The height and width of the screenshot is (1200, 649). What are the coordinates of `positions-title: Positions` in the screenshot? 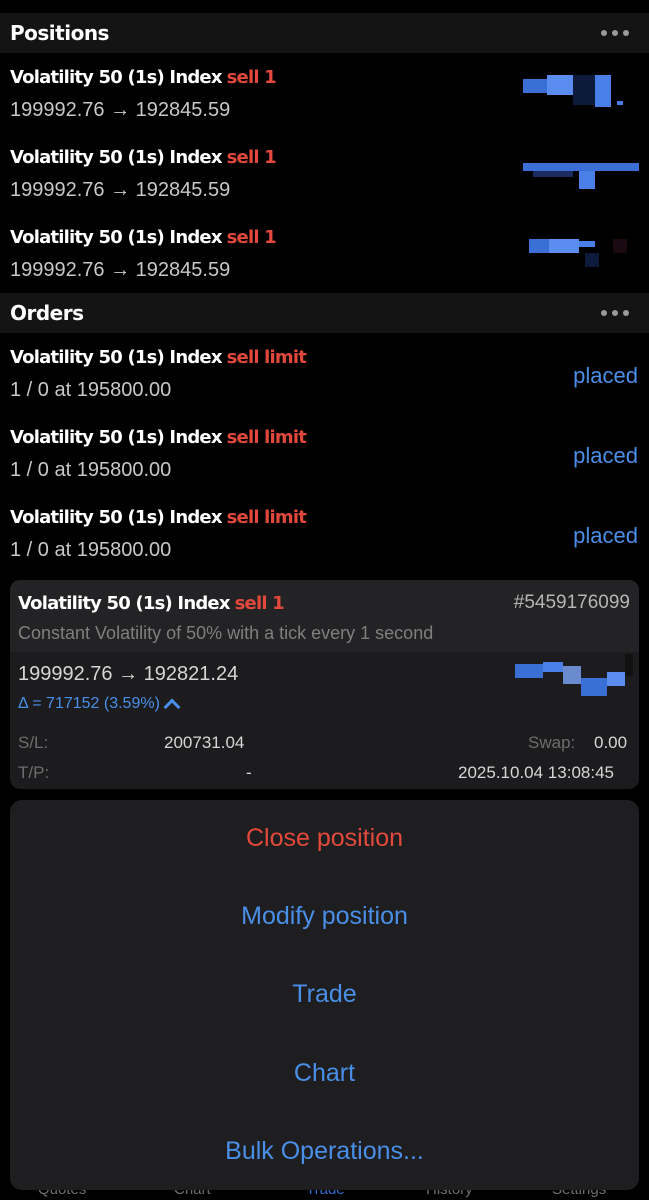 It's located at (59, 33).